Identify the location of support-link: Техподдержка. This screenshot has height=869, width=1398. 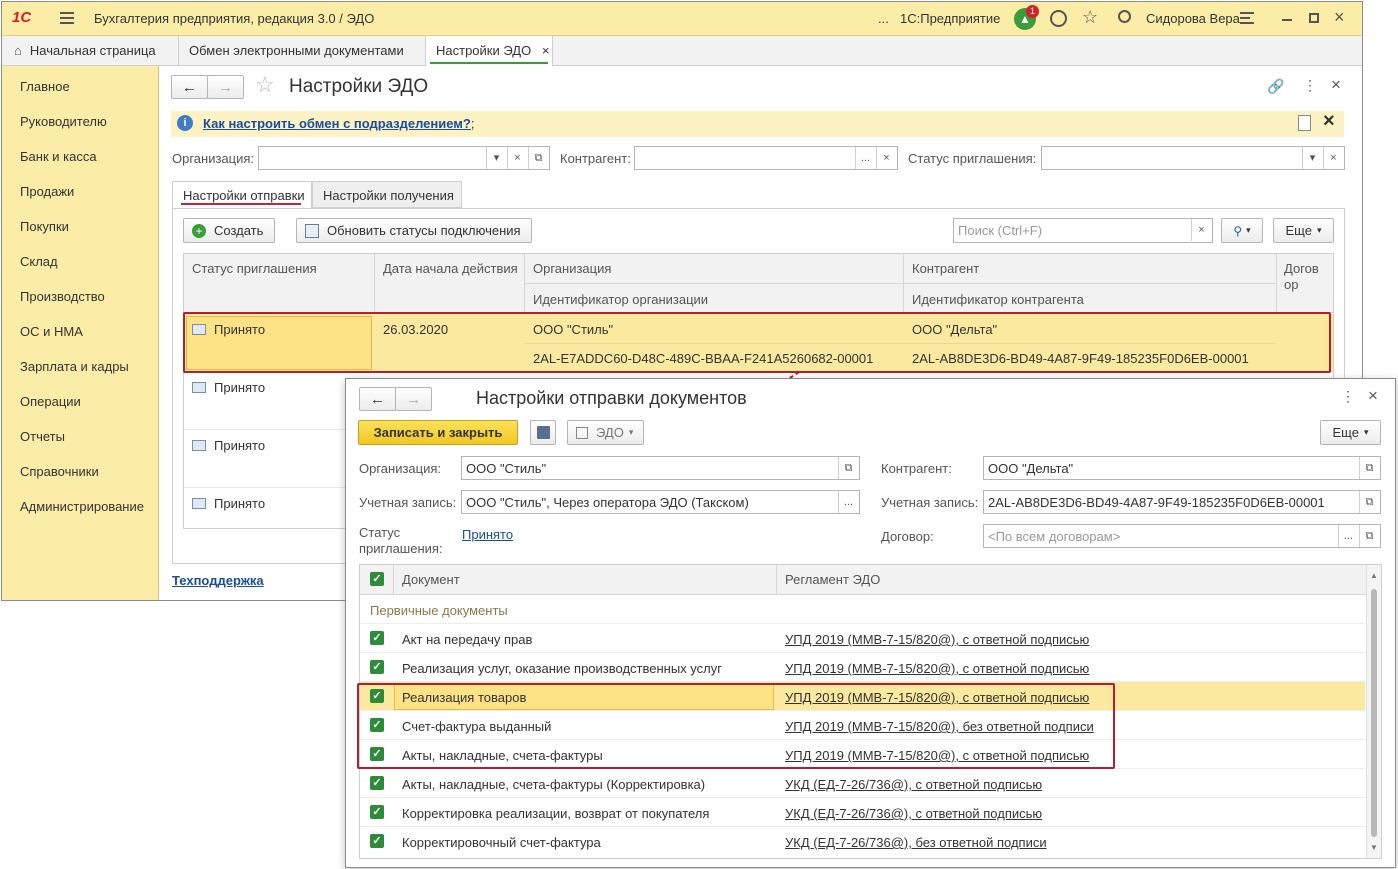
(218, 580).